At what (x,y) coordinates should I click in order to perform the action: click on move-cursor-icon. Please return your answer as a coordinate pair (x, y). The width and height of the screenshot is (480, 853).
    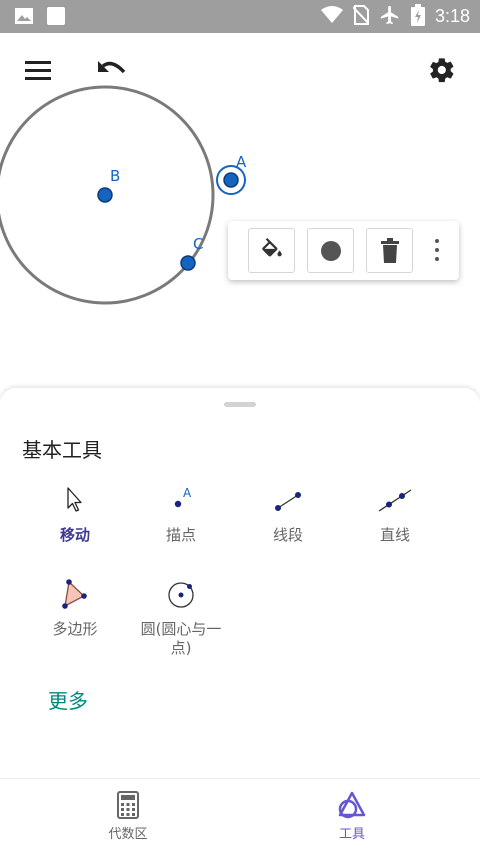
    Looking at the image, I should click on (74, 499).